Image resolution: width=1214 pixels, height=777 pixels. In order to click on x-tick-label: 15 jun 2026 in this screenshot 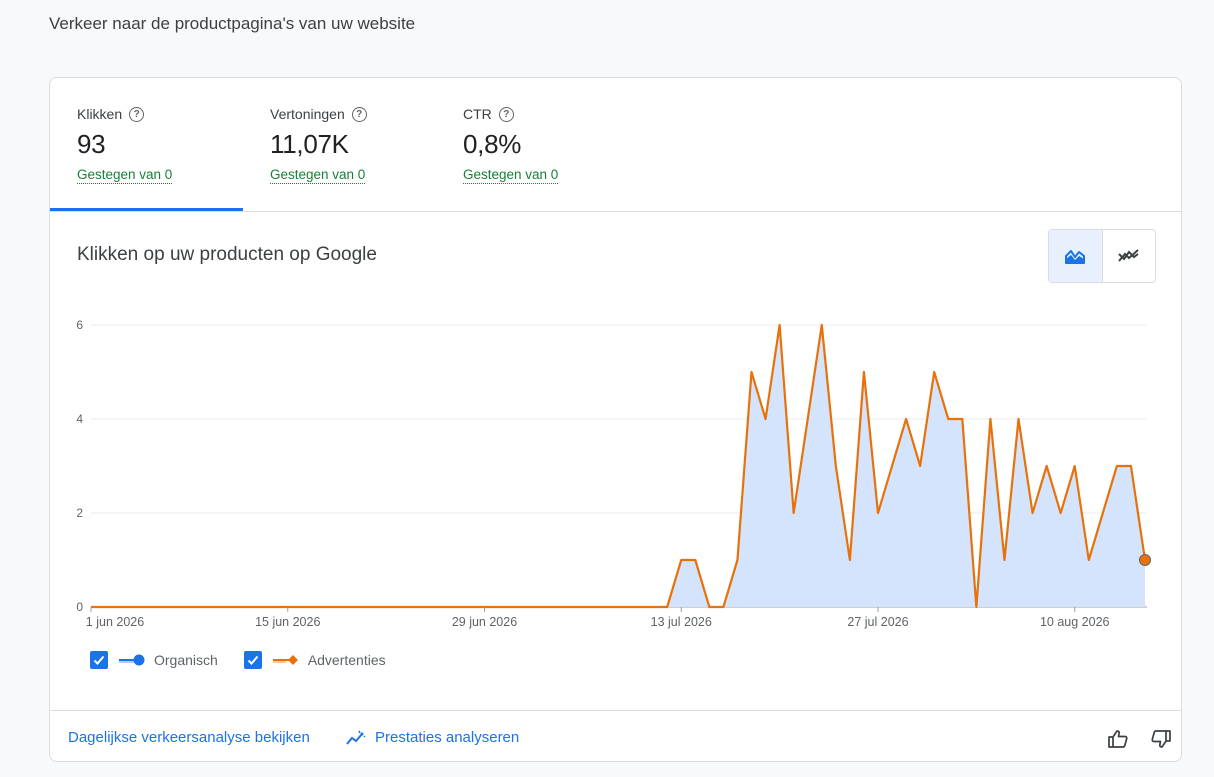, I will do `click(287, 622)`.